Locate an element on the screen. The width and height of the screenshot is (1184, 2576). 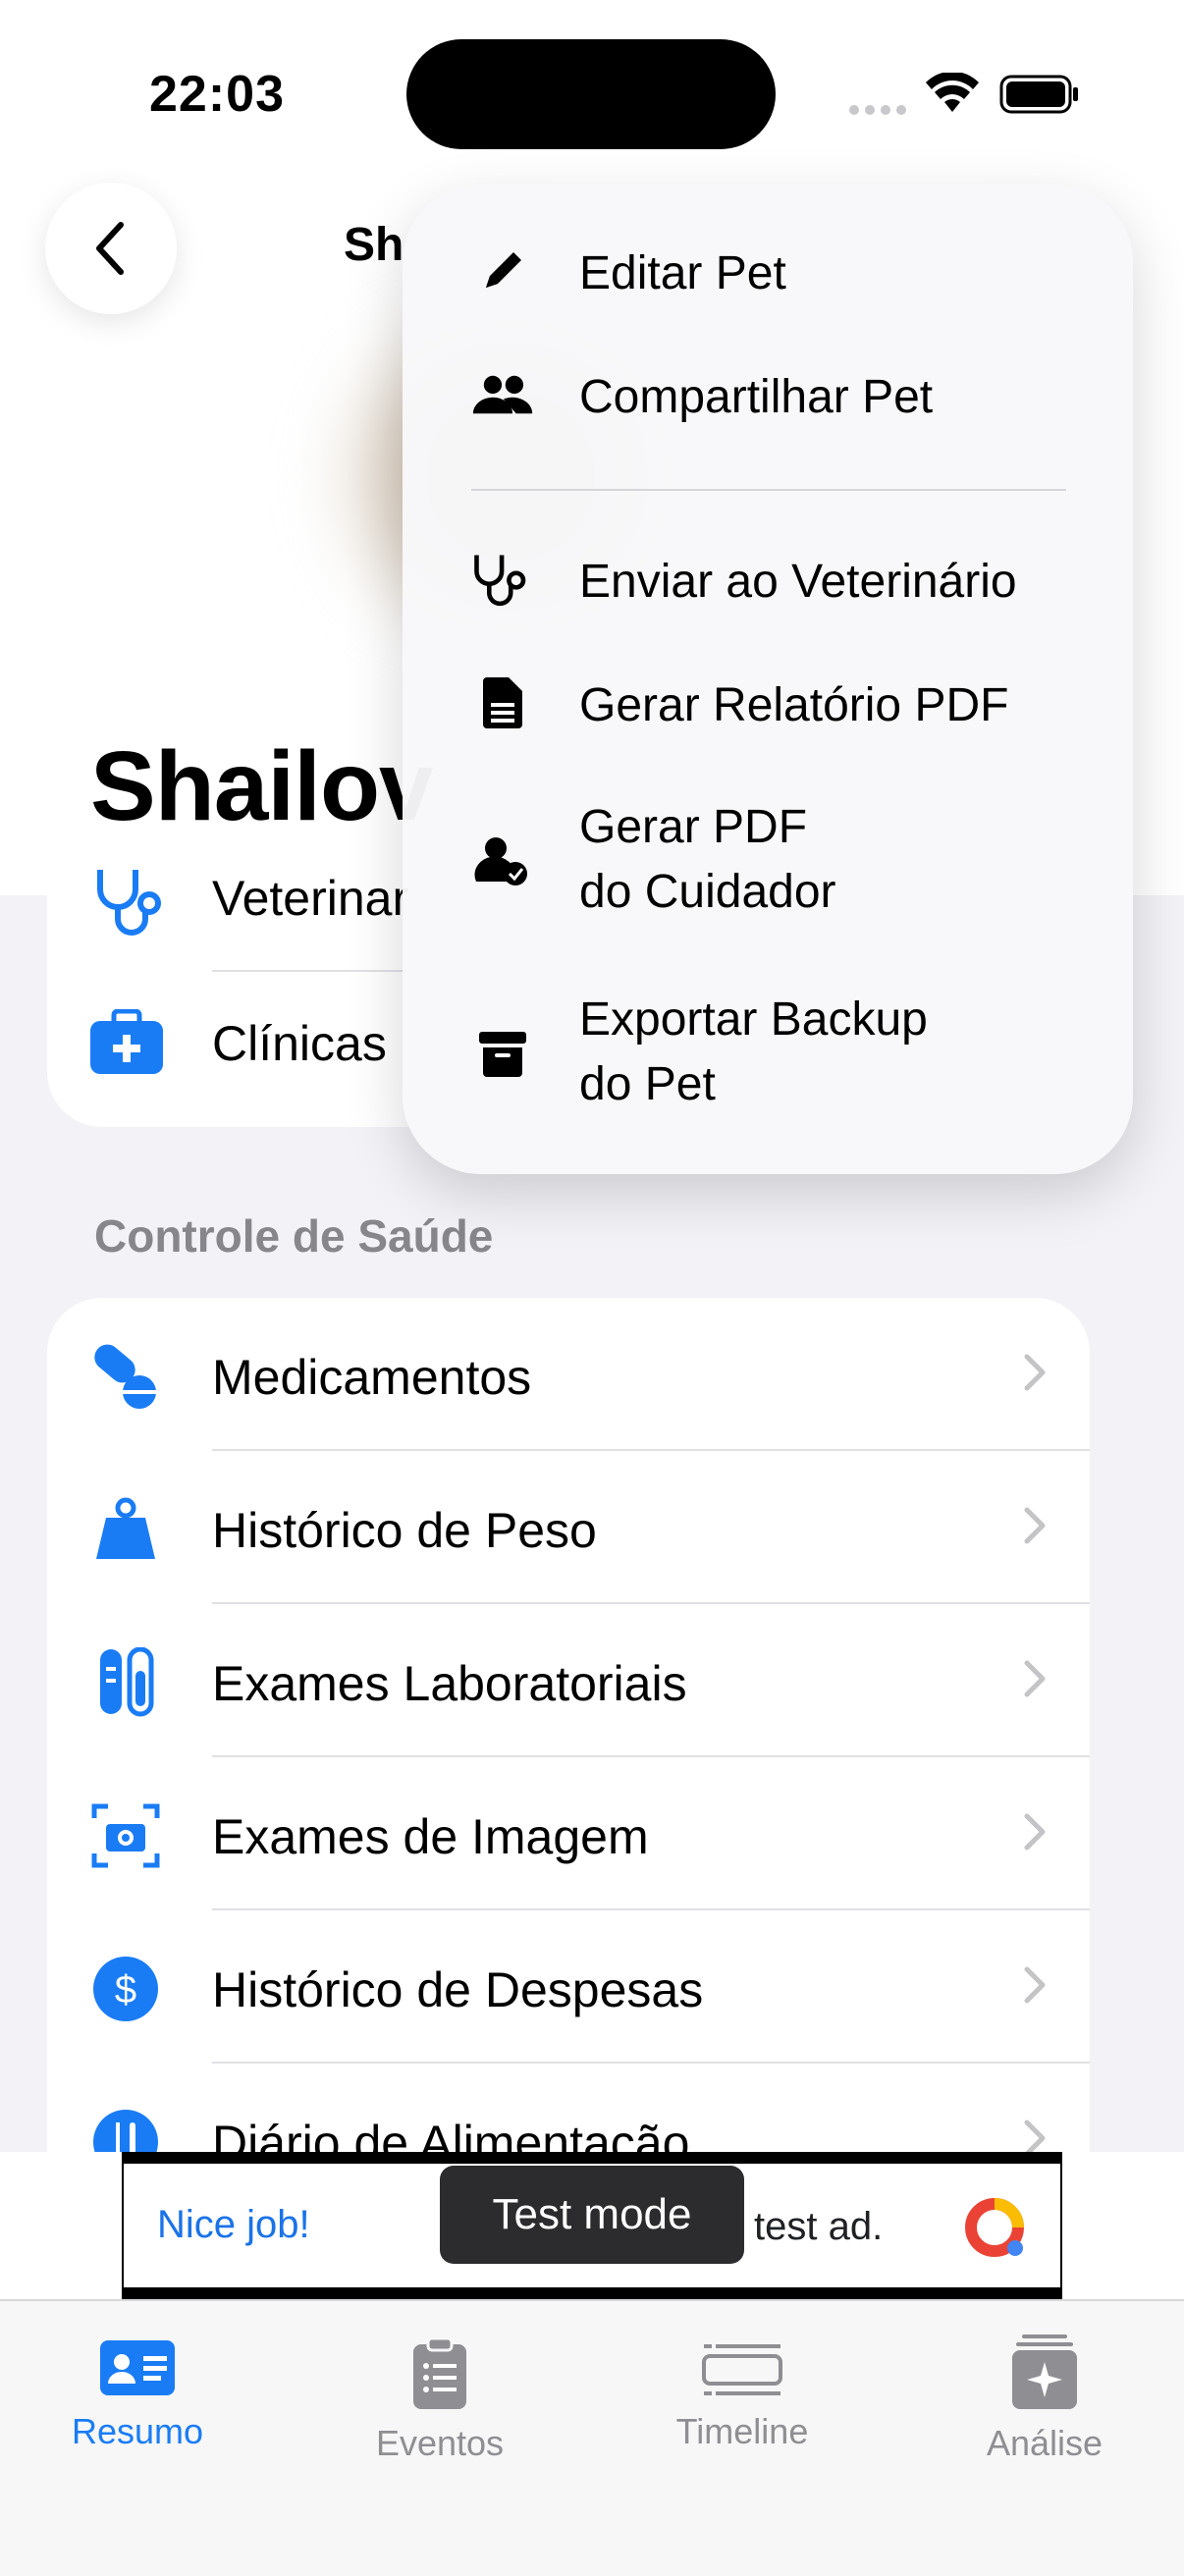
back-button is located at coordinates (111, 248).